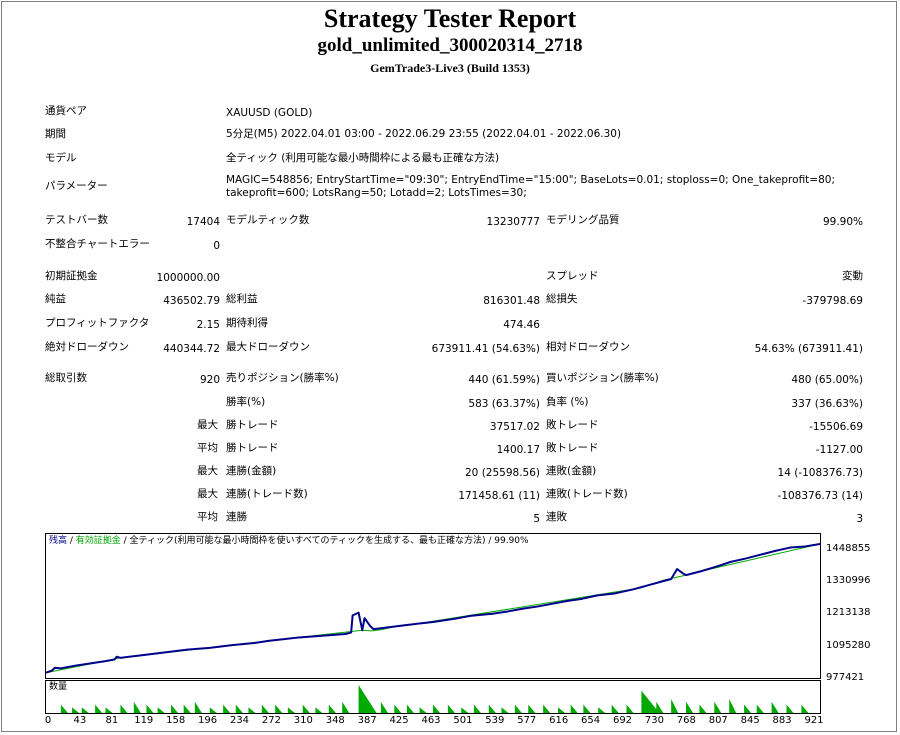  What do you see at coordinates (242, 299) in the screenshot?
I see `gross-profit-label: 総利益` at bounding box center [242, 299].